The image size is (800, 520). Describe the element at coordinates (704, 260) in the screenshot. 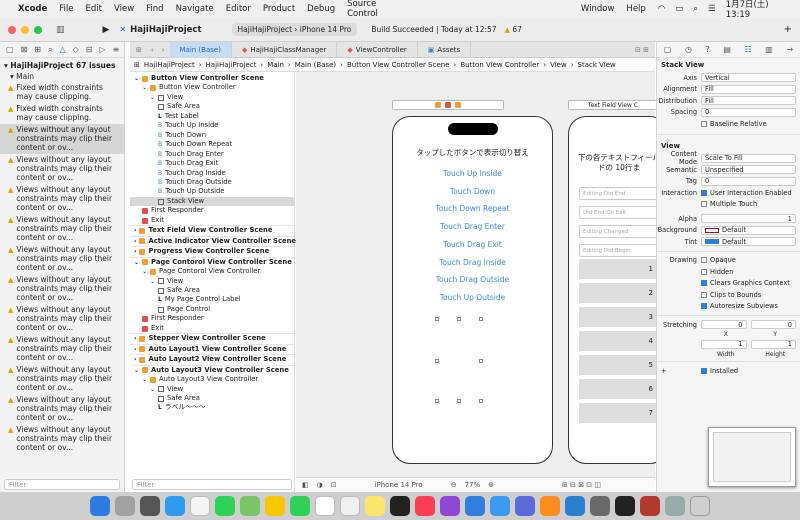

I see `opaque-checkbox` at that location.